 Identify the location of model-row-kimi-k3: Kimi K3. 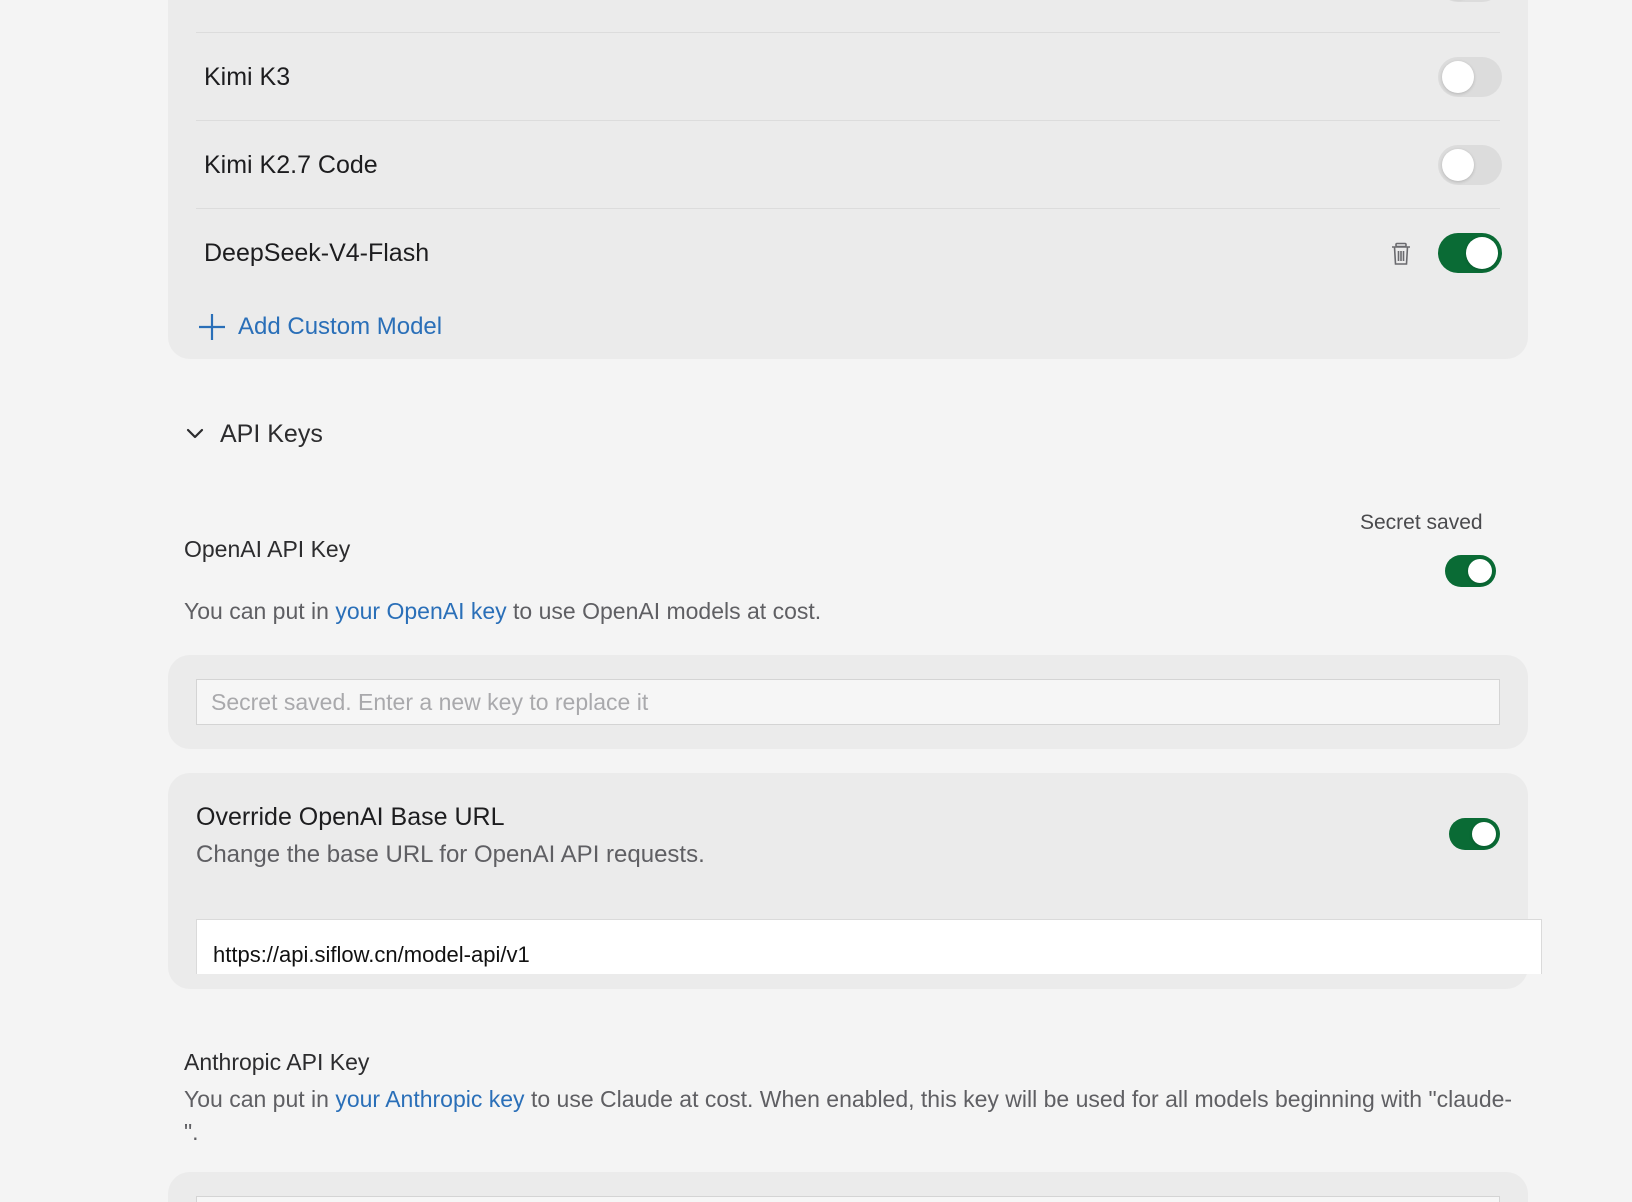
(849, 76).